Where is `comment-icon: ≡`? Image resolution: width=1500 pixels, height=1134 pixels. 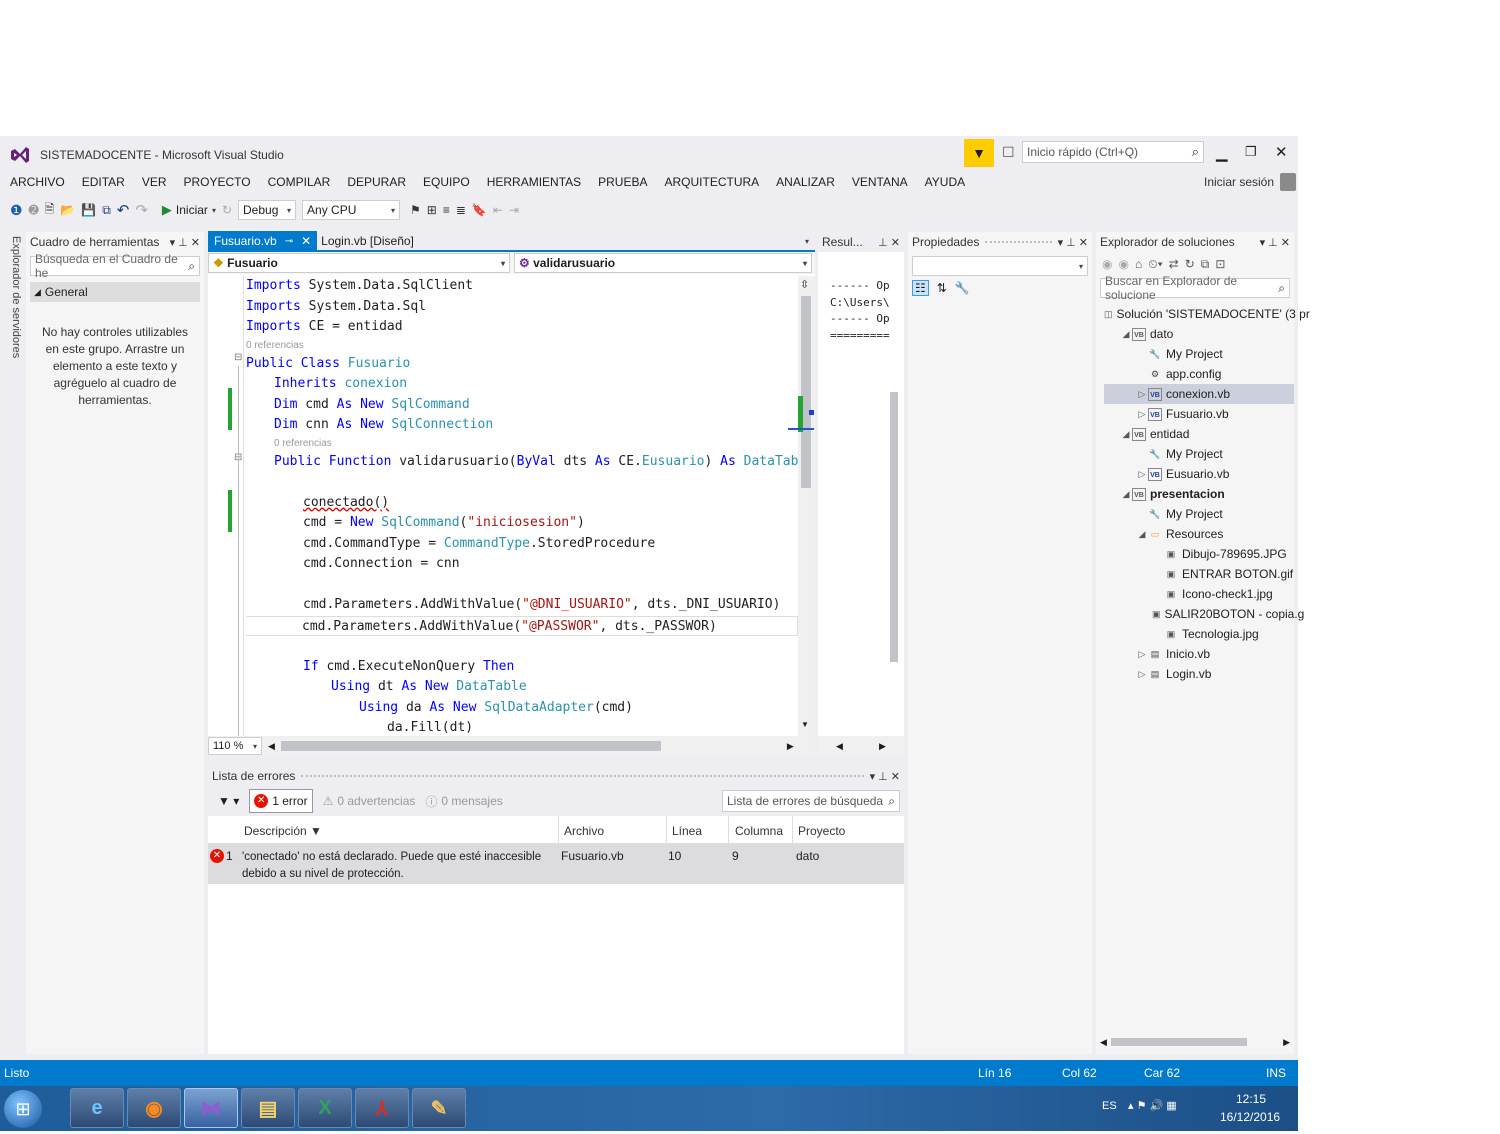
comment-icon: ≡ is located at coordinates (446, 210).